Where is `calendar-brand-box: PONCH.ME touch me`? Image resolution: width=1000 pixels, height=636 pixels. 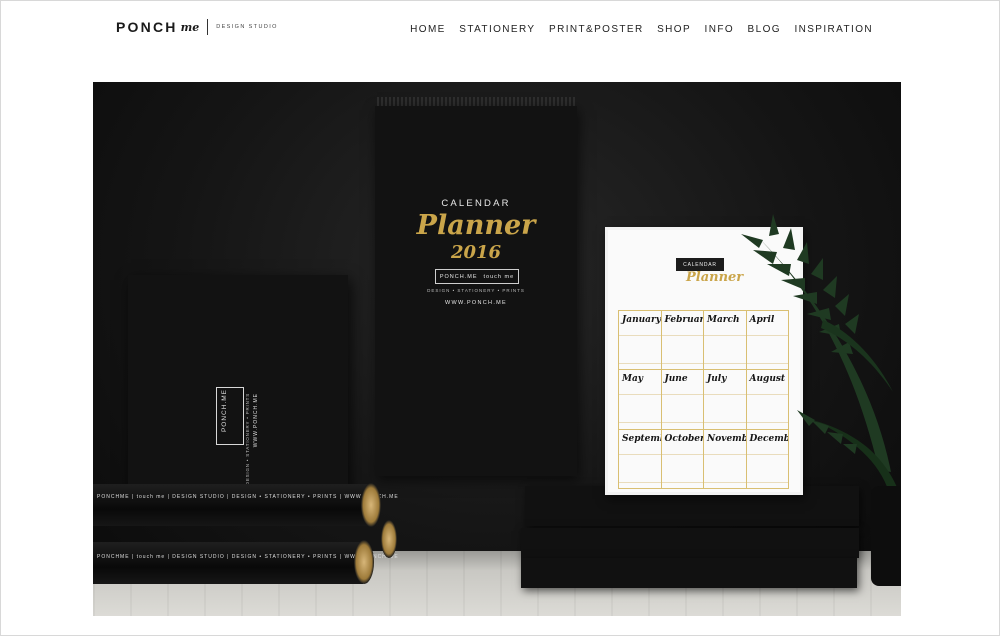 calendar-brand-box: PONCH.ME touch me is located at coordinates (477, 276).